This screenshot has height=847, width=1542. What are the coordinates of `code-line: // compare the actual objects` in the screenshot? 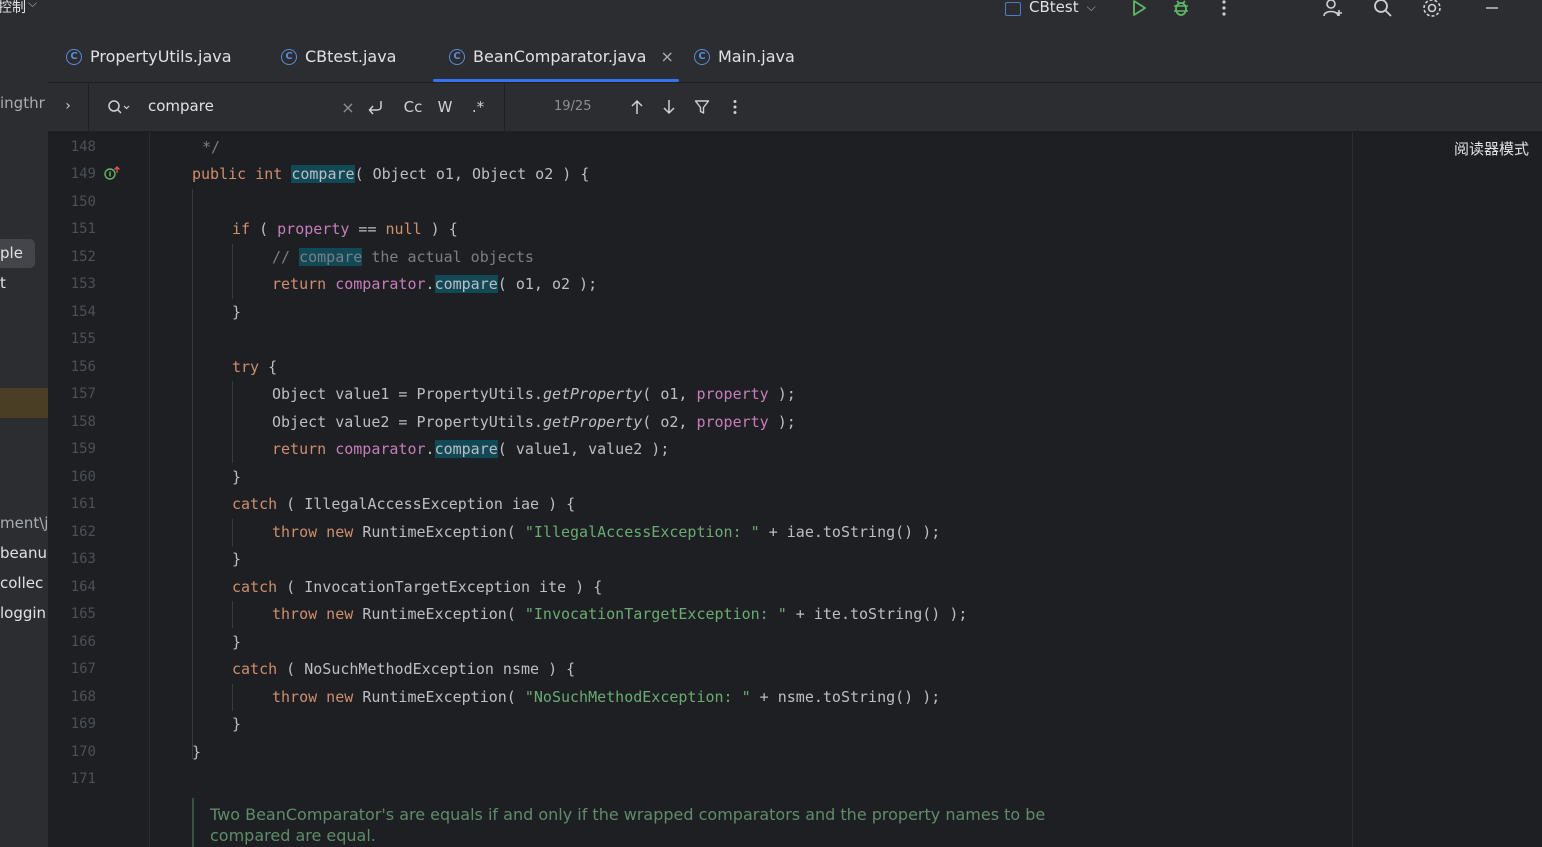 It's located at (403, 257).